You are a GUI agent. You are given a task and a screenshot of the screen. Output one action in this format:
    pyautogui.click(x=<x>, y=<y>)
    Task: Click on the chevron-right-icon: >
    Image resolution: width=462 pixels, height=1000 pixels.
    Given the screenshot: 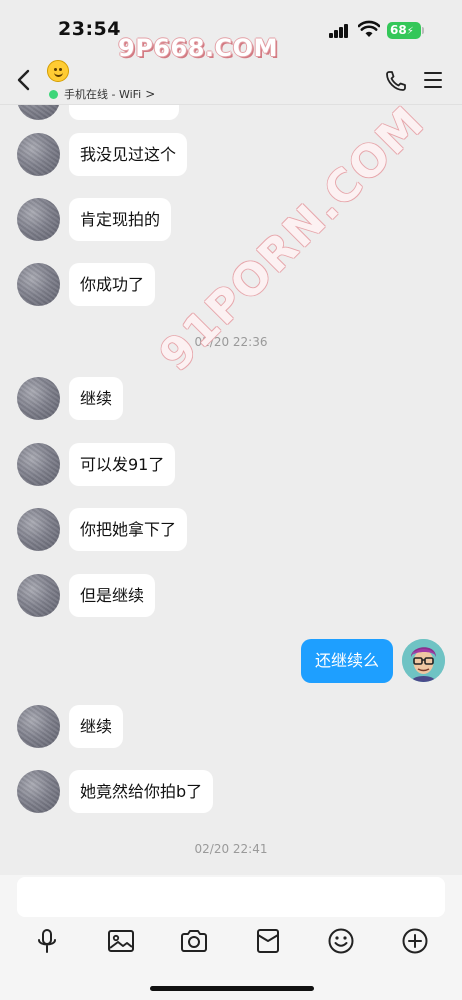 What is the action you would take?
    pyautogui.click(x=150, y=94)
    